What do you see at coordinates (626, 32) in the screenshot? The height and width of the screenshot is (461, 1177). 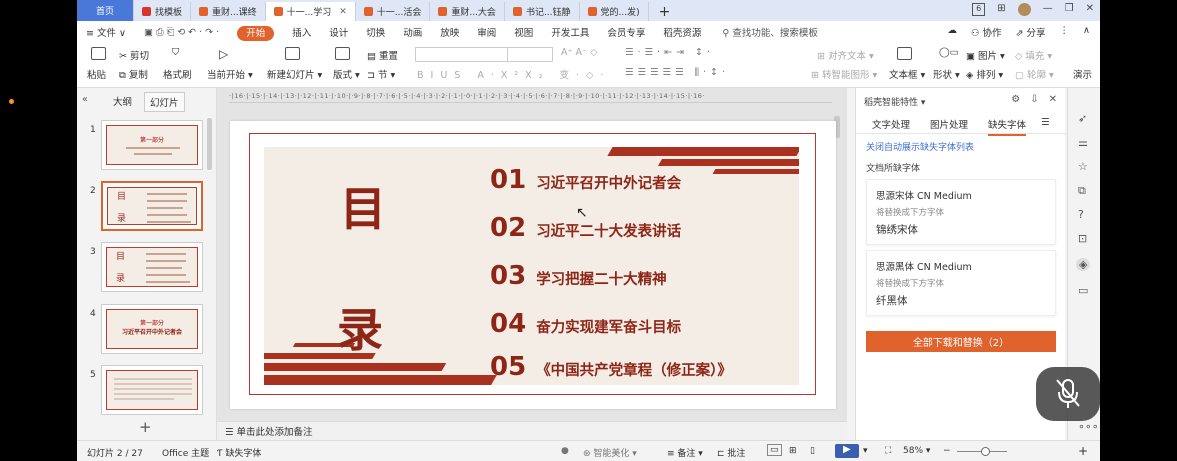 I see `menu-member: 会员专享` at bounding box center [626, 32].